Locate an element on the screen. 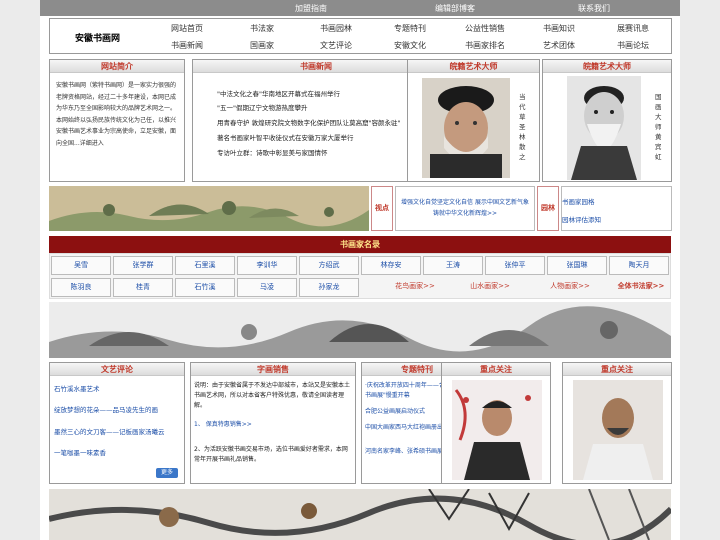 This screenshot has height=540, width=720. viewpoint-label-box: 视点 is located at coordinates (382, 208).